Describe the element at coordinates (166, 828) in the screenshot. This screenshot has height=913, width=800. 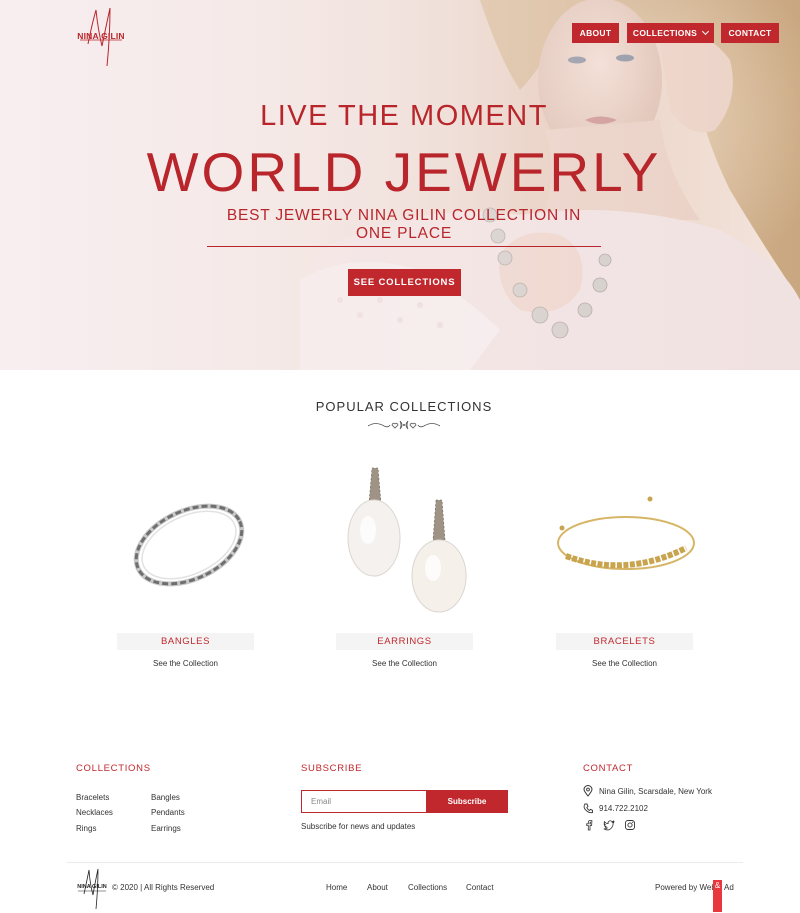
I see `footer-link-earrings: Earrings` at that location.